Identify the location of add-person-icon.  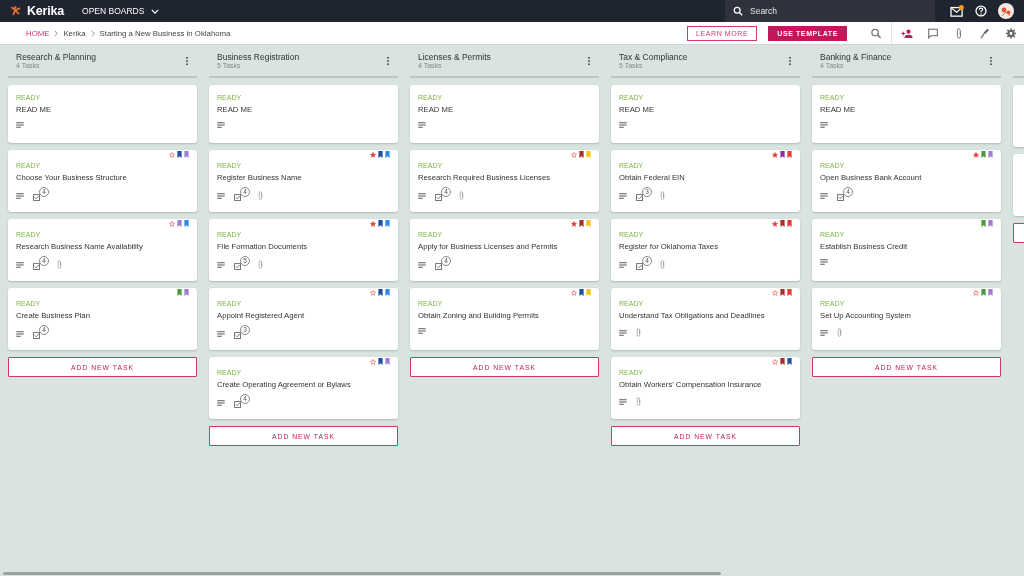
(907, 33).